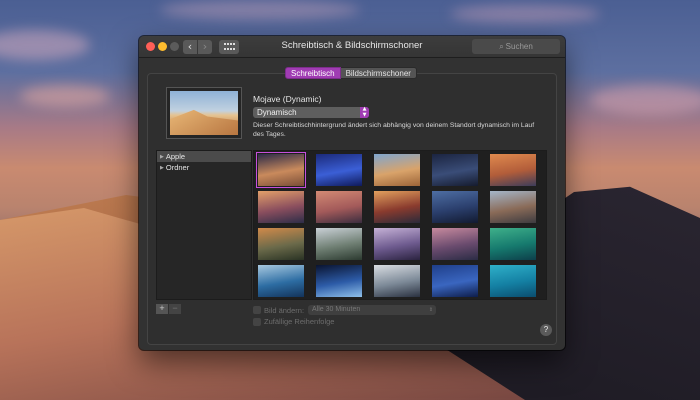 This screenshot has height=400, width=700. Describe the element at coordinates (175, 309) in the screenshot. I see `remove-folder-button: −` at that location.